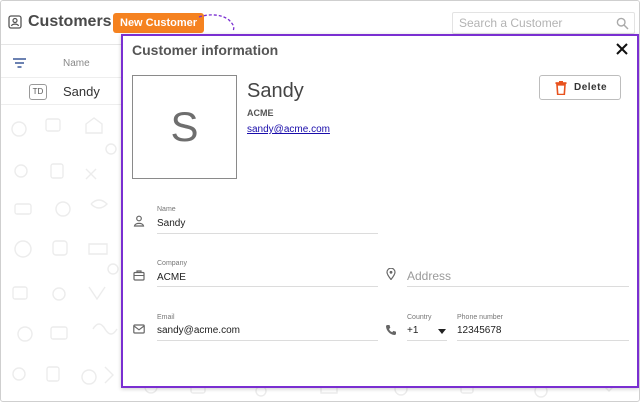 This screenshot has width=640, height=402. What do you see at coordinates (543, 340) in the screenshot?
I see `phone-underline` at bounding box center [543, 340].